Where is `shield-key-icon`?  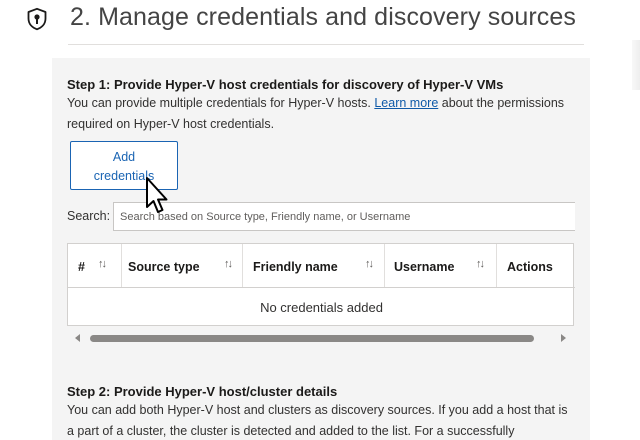 shield-key-icon is located at coordinates (37, 19).